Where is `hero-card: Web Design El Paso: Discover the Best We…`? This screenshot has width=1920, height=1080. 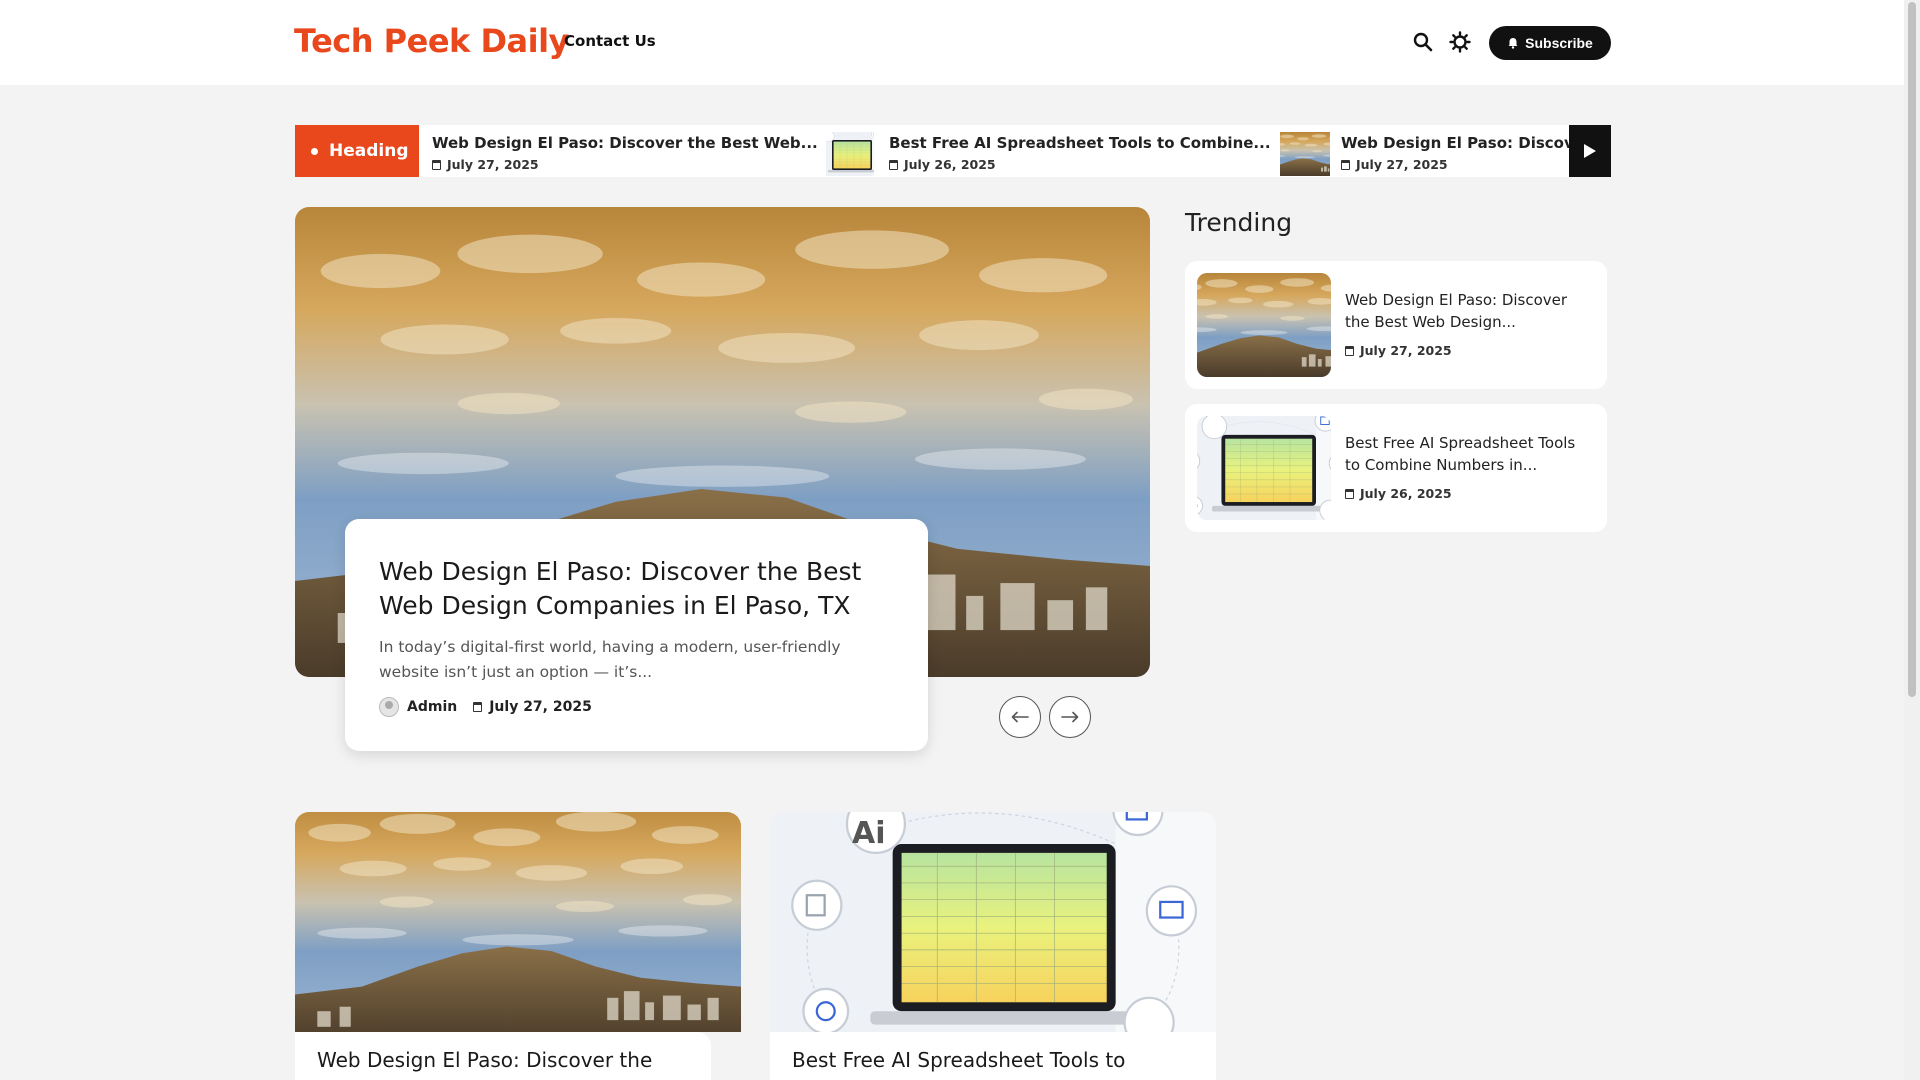
hero-card: Web Design El Paso: Discover the Best We… is located at coordinates (636, 635).